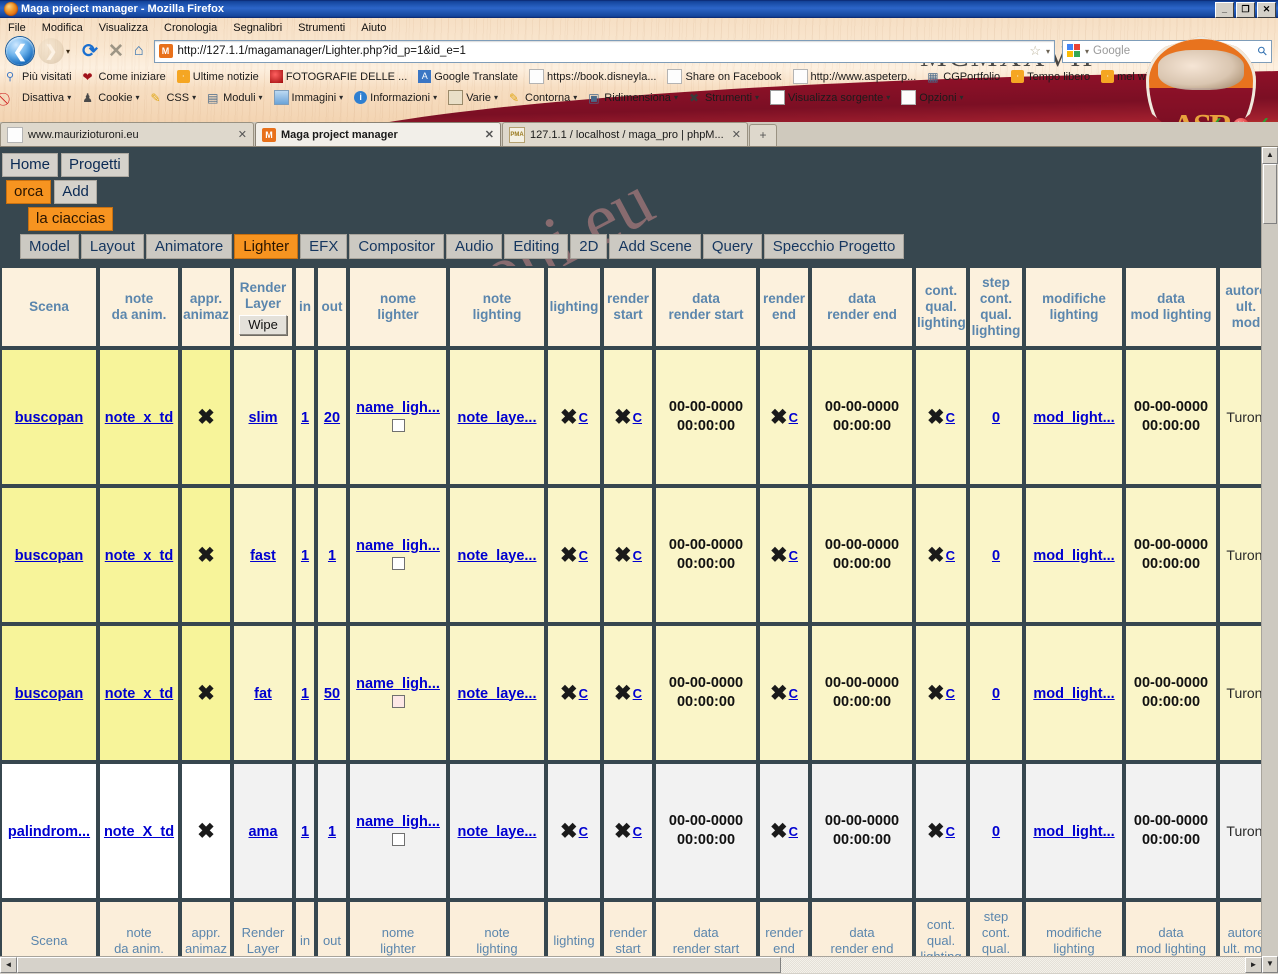 The height and width of the screenshot is (974, 1278). What do you see at coordinates (543, 98) in the screenshot?
I see `wd-contorna: ✎ Contorna ▾` at bounding box center [543, 98].